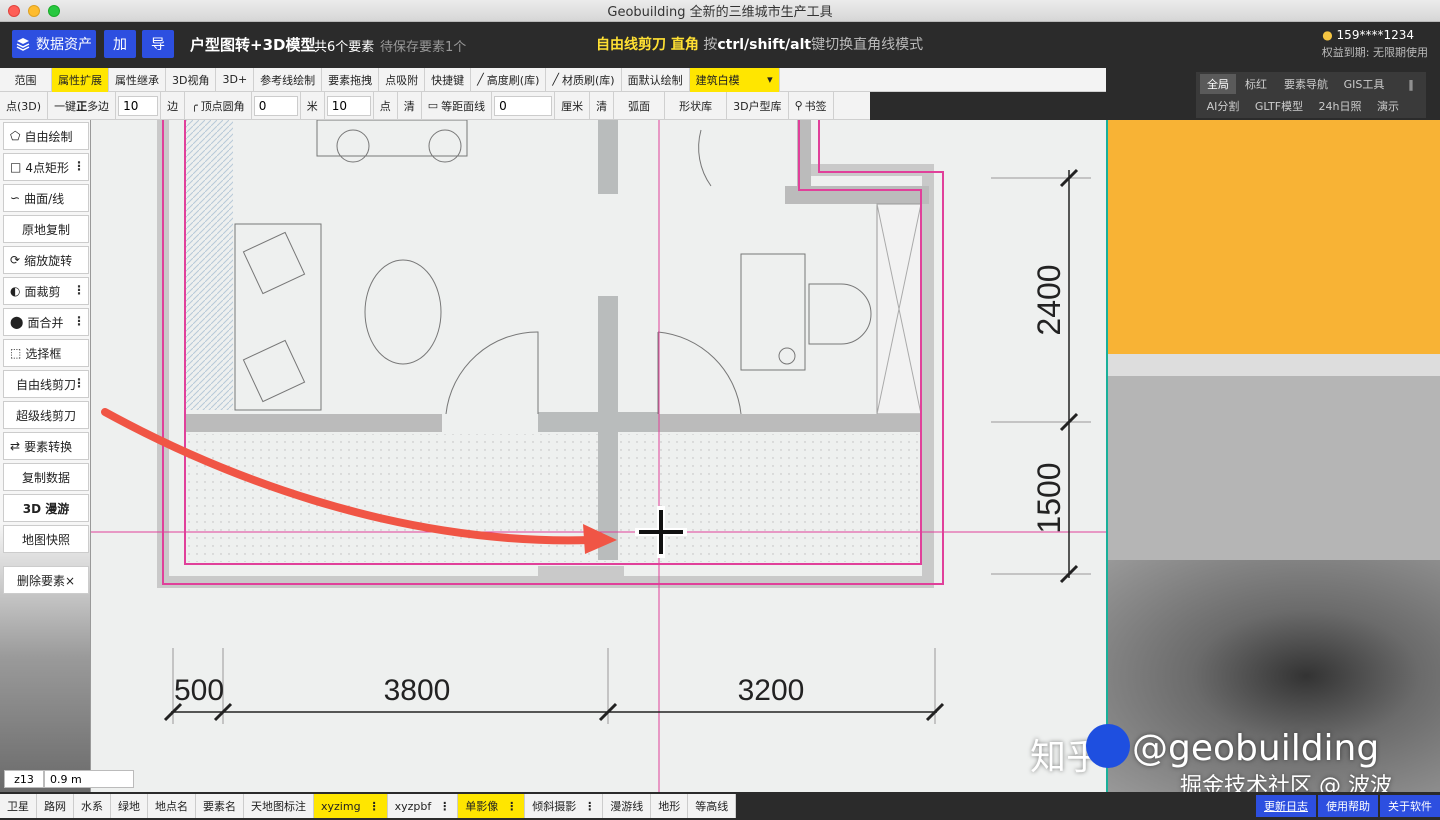 Image resolution: width=1440 pixels, height=820 pixels. I want to click on tool-copy-in-place: 原地复制, so click(46, 229).